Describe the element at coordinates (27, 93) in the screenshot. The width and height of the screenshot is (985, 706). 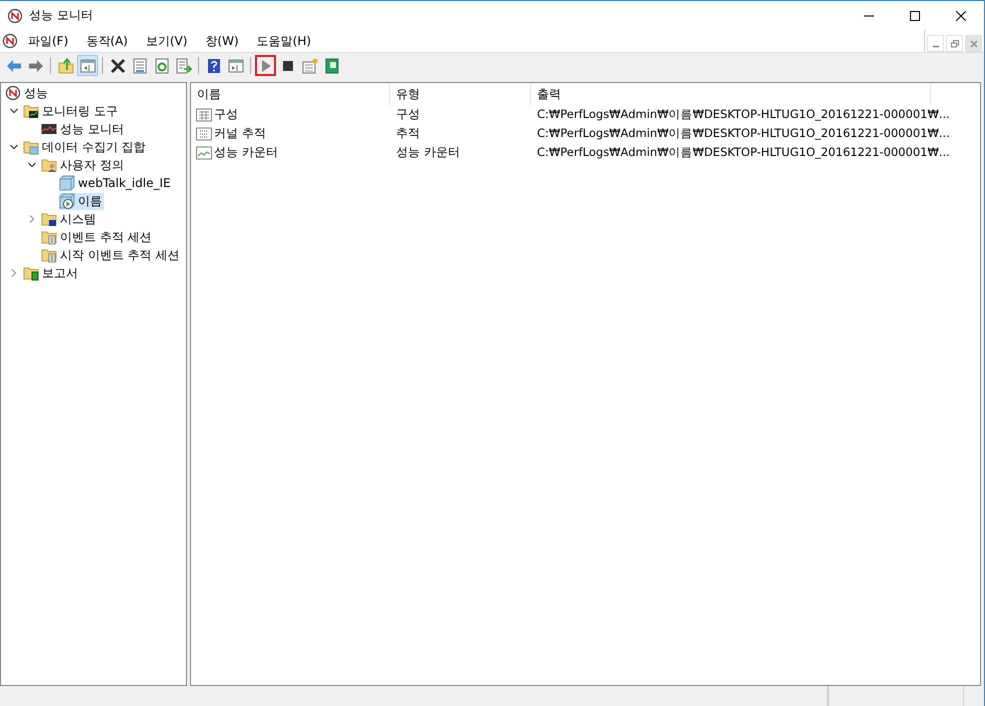
I see `tree-item: 성능` at that location.